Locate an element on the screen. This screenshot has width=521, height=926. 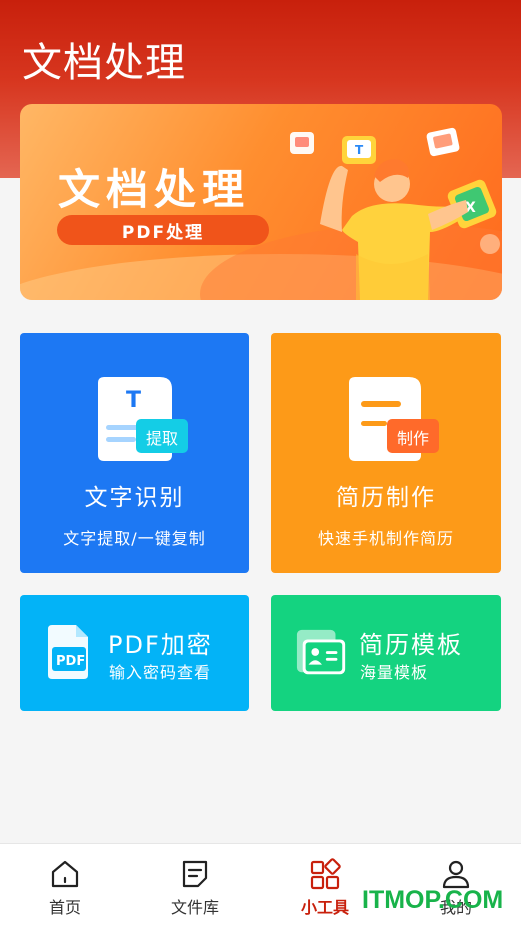
resume-title: 简历制作 is located at coordinates (386, 498).